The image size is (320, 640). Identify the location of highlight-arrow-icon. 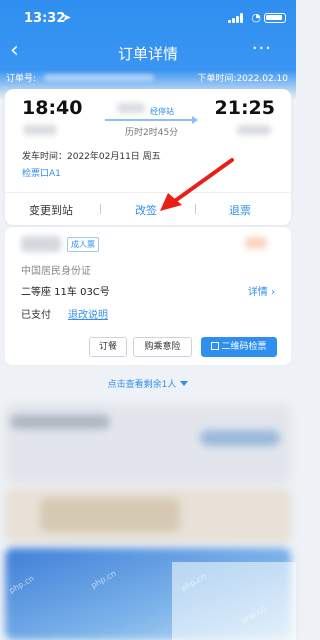
(197, 184).